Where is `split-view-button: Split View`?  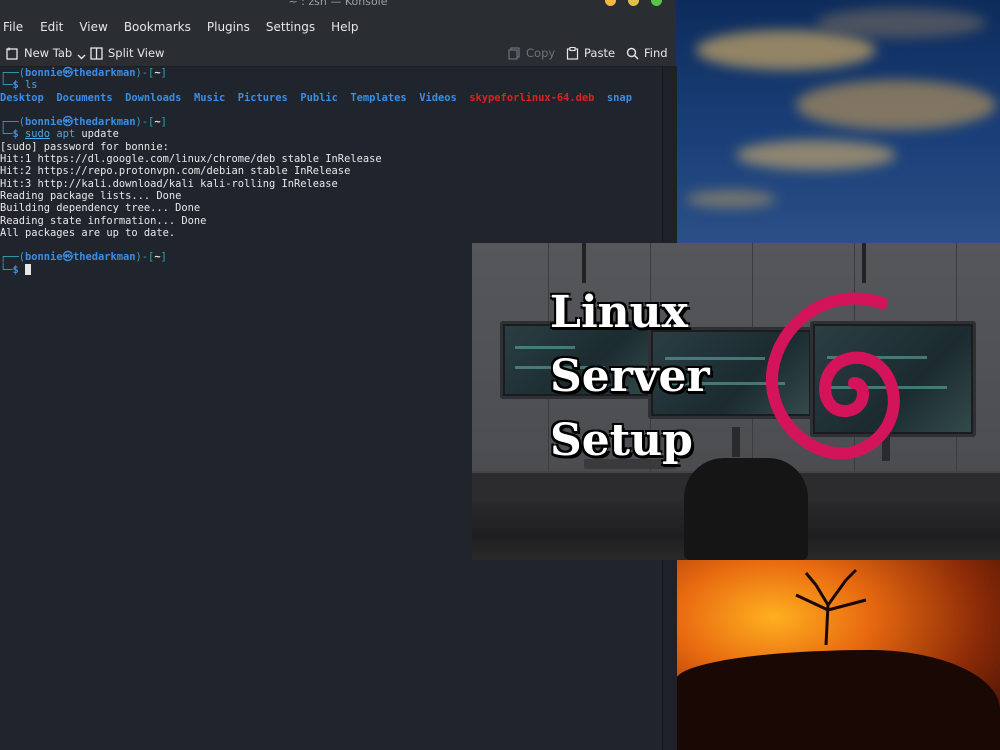 split-view-button: Split View is located at coordinates (127, 53).